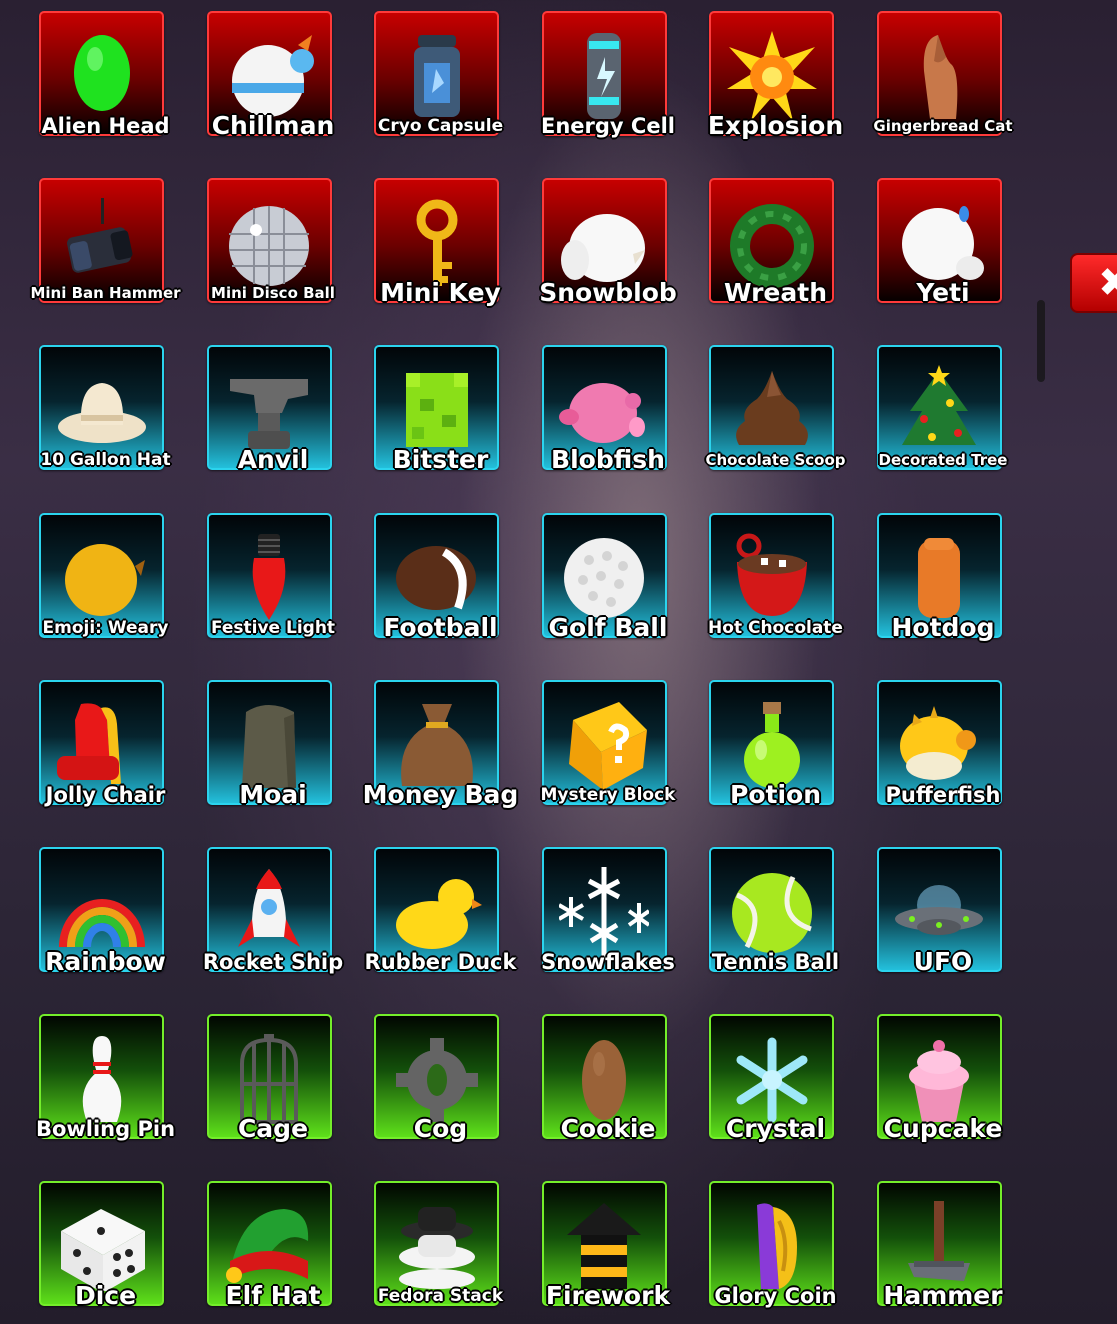 The image size is (1117, 1324). What do you see at coordinates (943, 293) in the screenshot?
I see `item-label: Yeti` at bounding box center [943, 293].